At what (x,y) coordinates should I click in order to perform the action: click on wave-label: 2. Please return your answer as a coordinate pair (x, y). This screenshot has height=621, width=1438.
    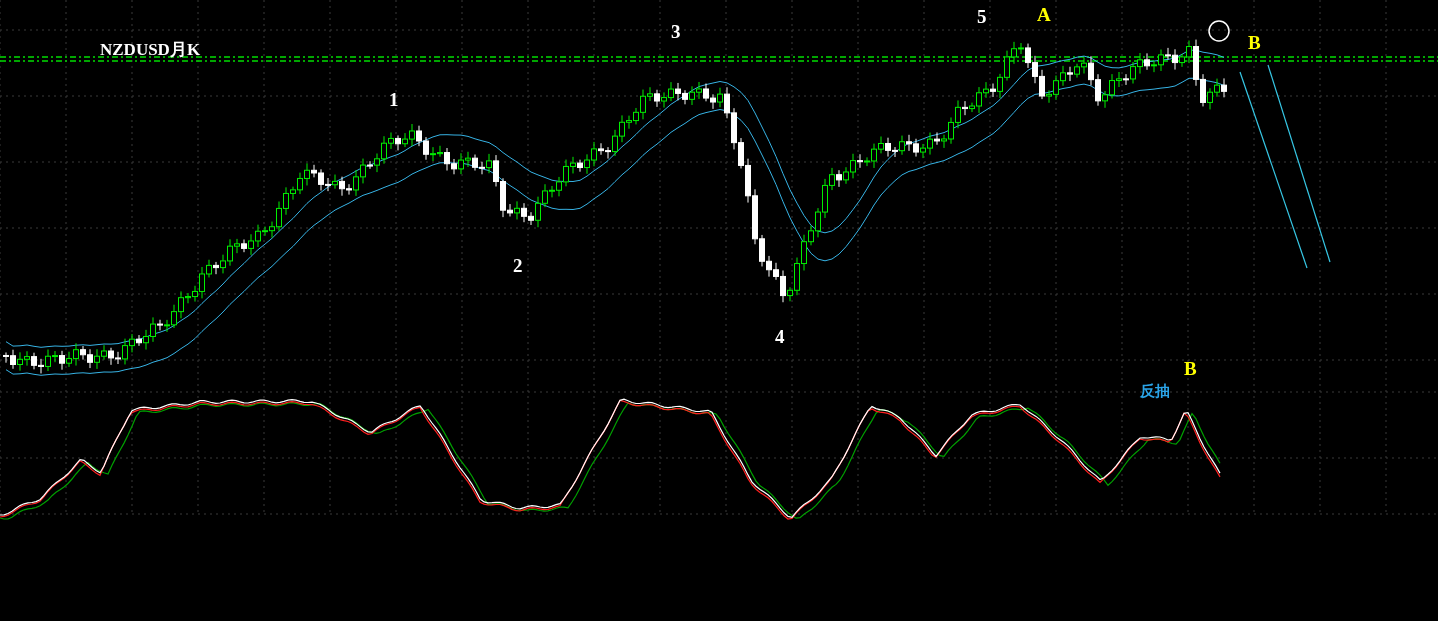
    Looking at the image, I should click on (518, 265).